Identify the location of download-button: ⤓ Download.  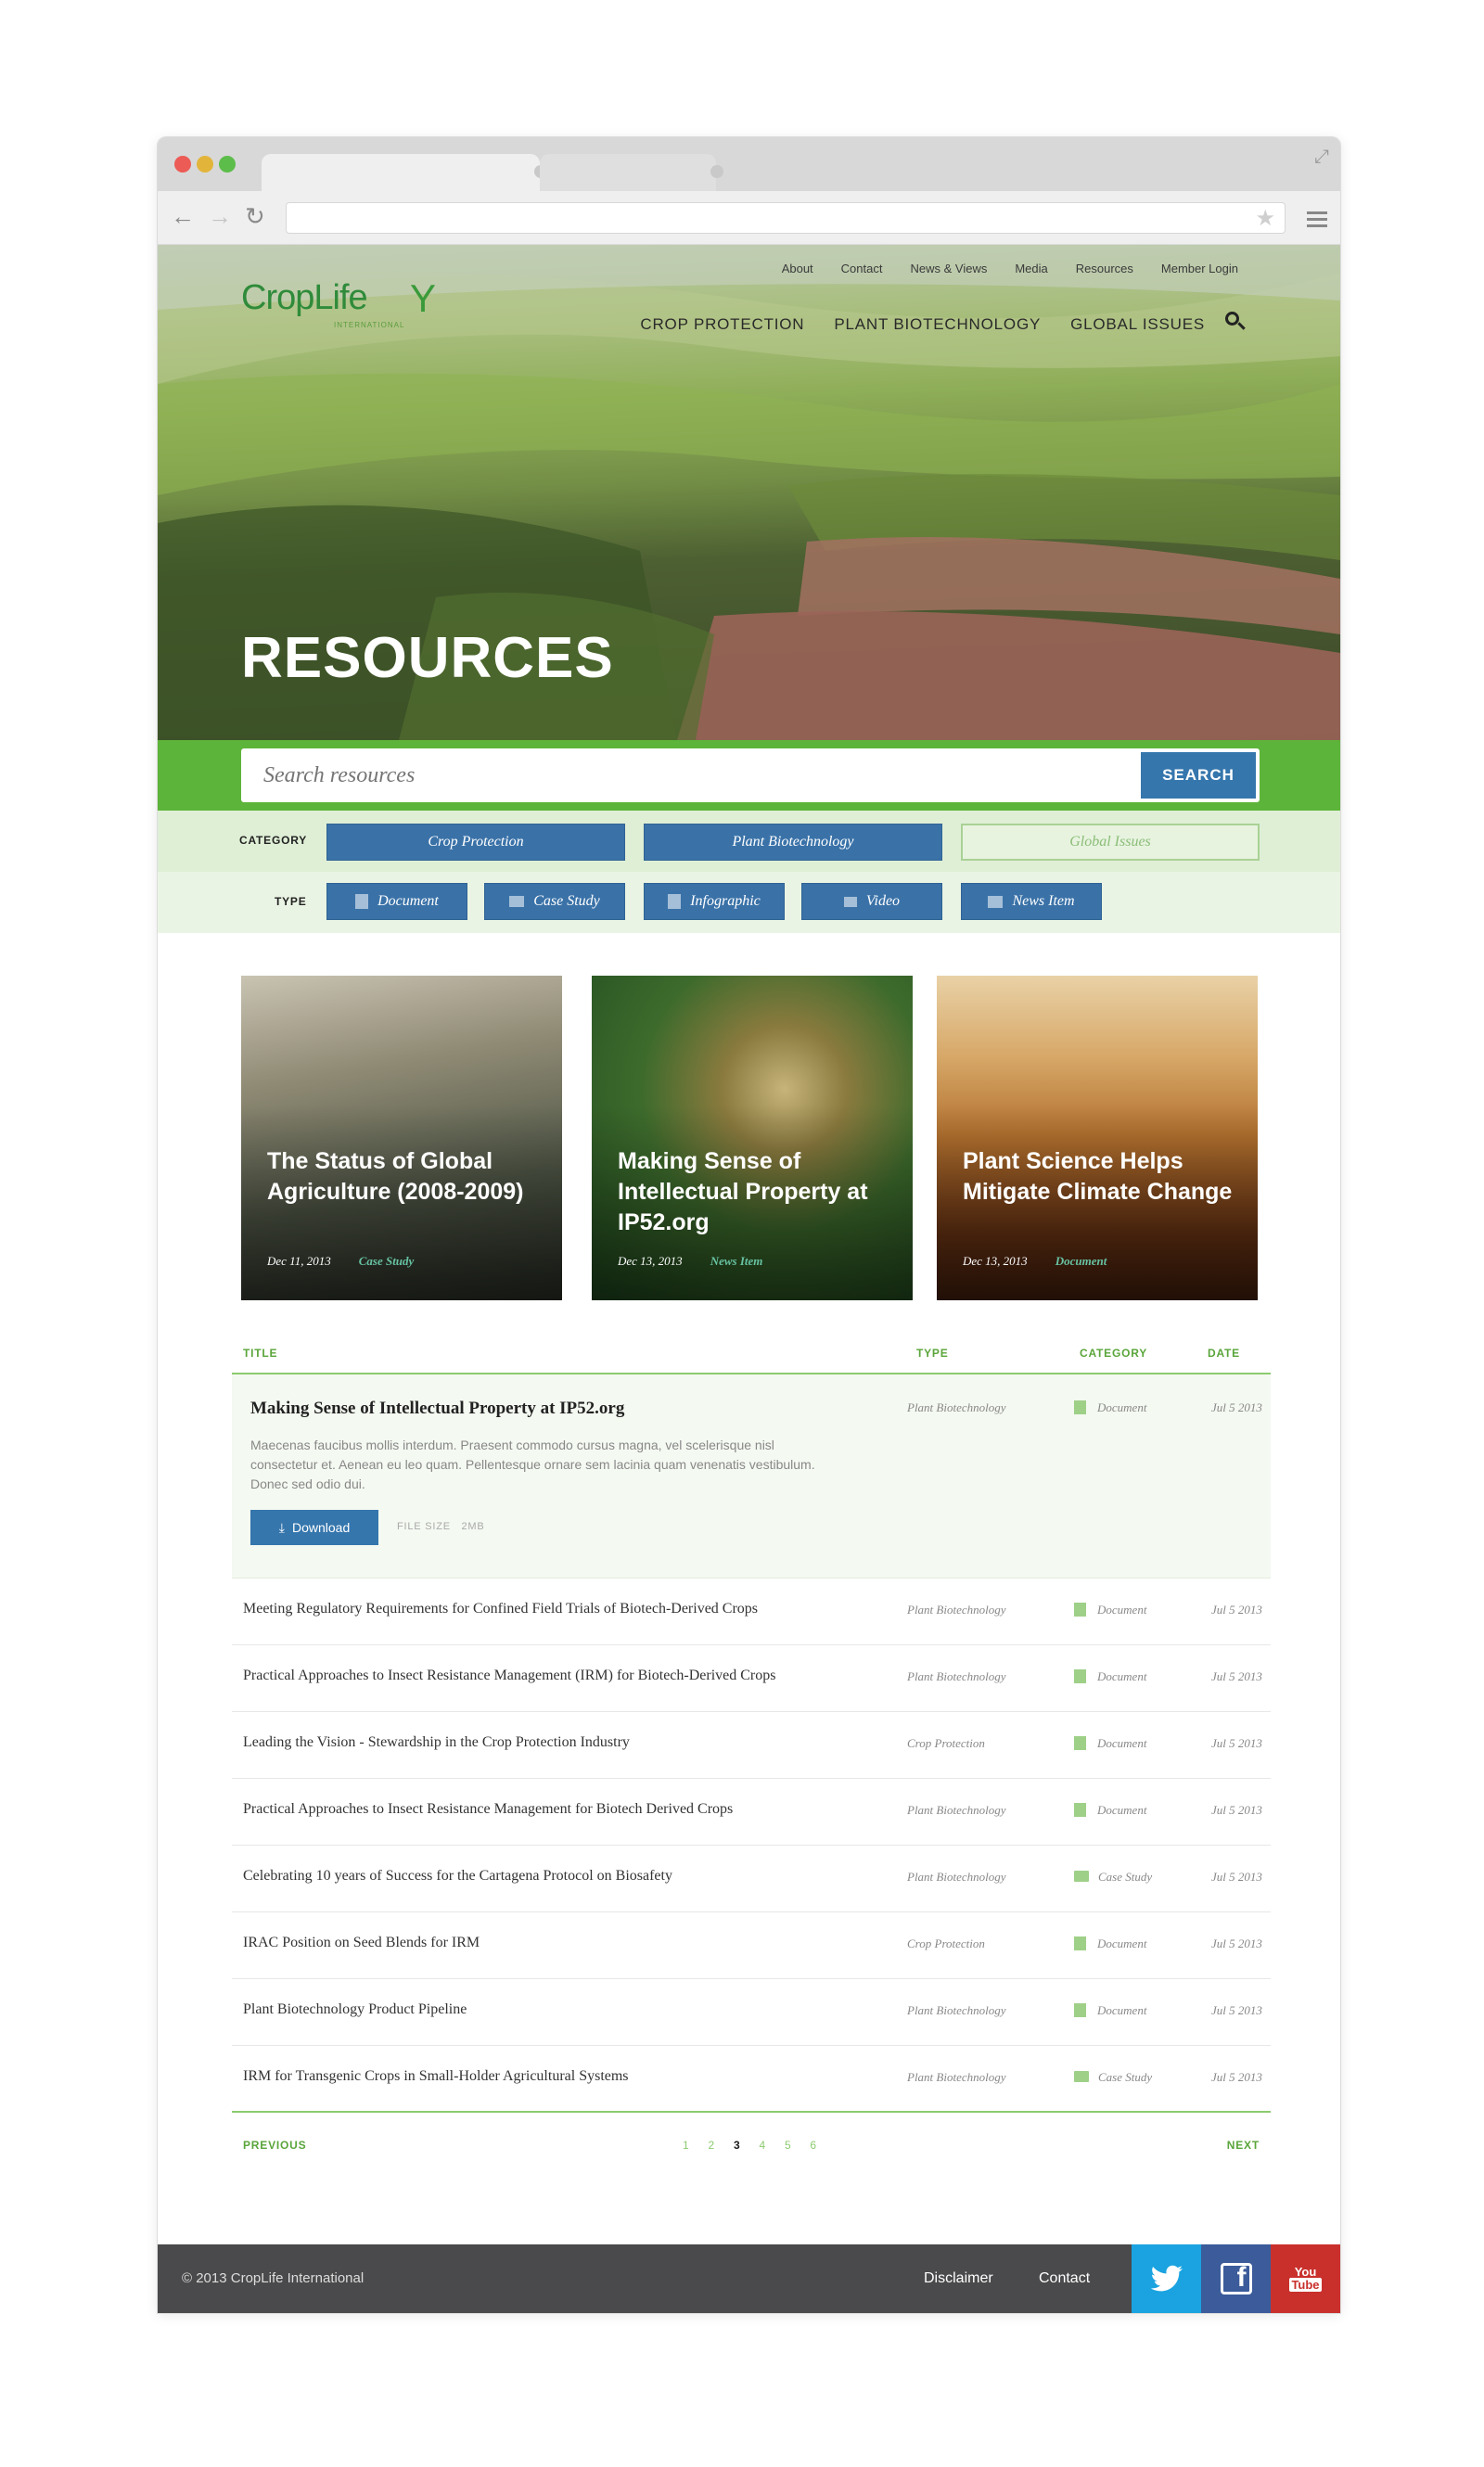
(314, 1528).